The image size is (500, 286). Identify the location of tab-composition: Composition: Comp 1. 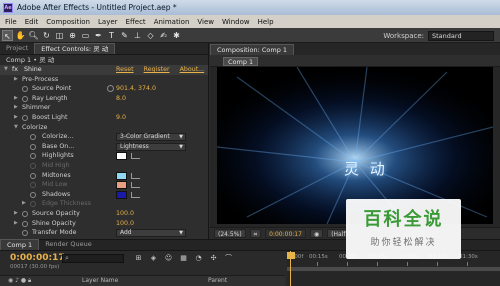
(252, 49).